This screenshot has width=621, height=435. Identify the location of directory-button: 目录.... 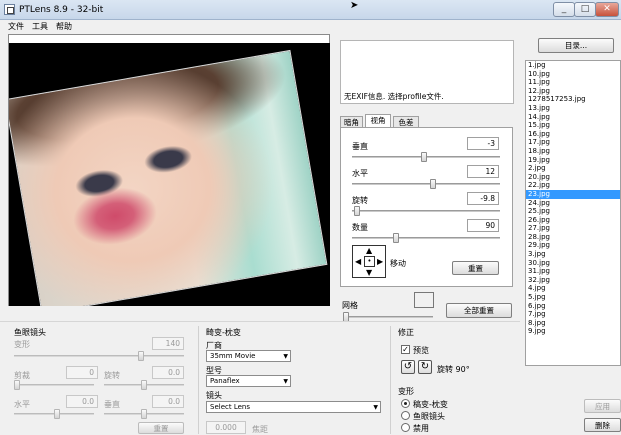
(576, 45).